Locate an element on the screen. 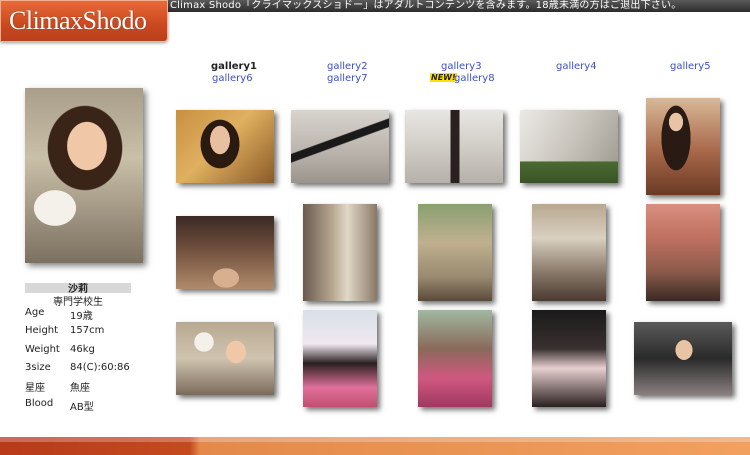 The image size is (750, 455). new-badge: NEW! is located at coordinates (443, 77).